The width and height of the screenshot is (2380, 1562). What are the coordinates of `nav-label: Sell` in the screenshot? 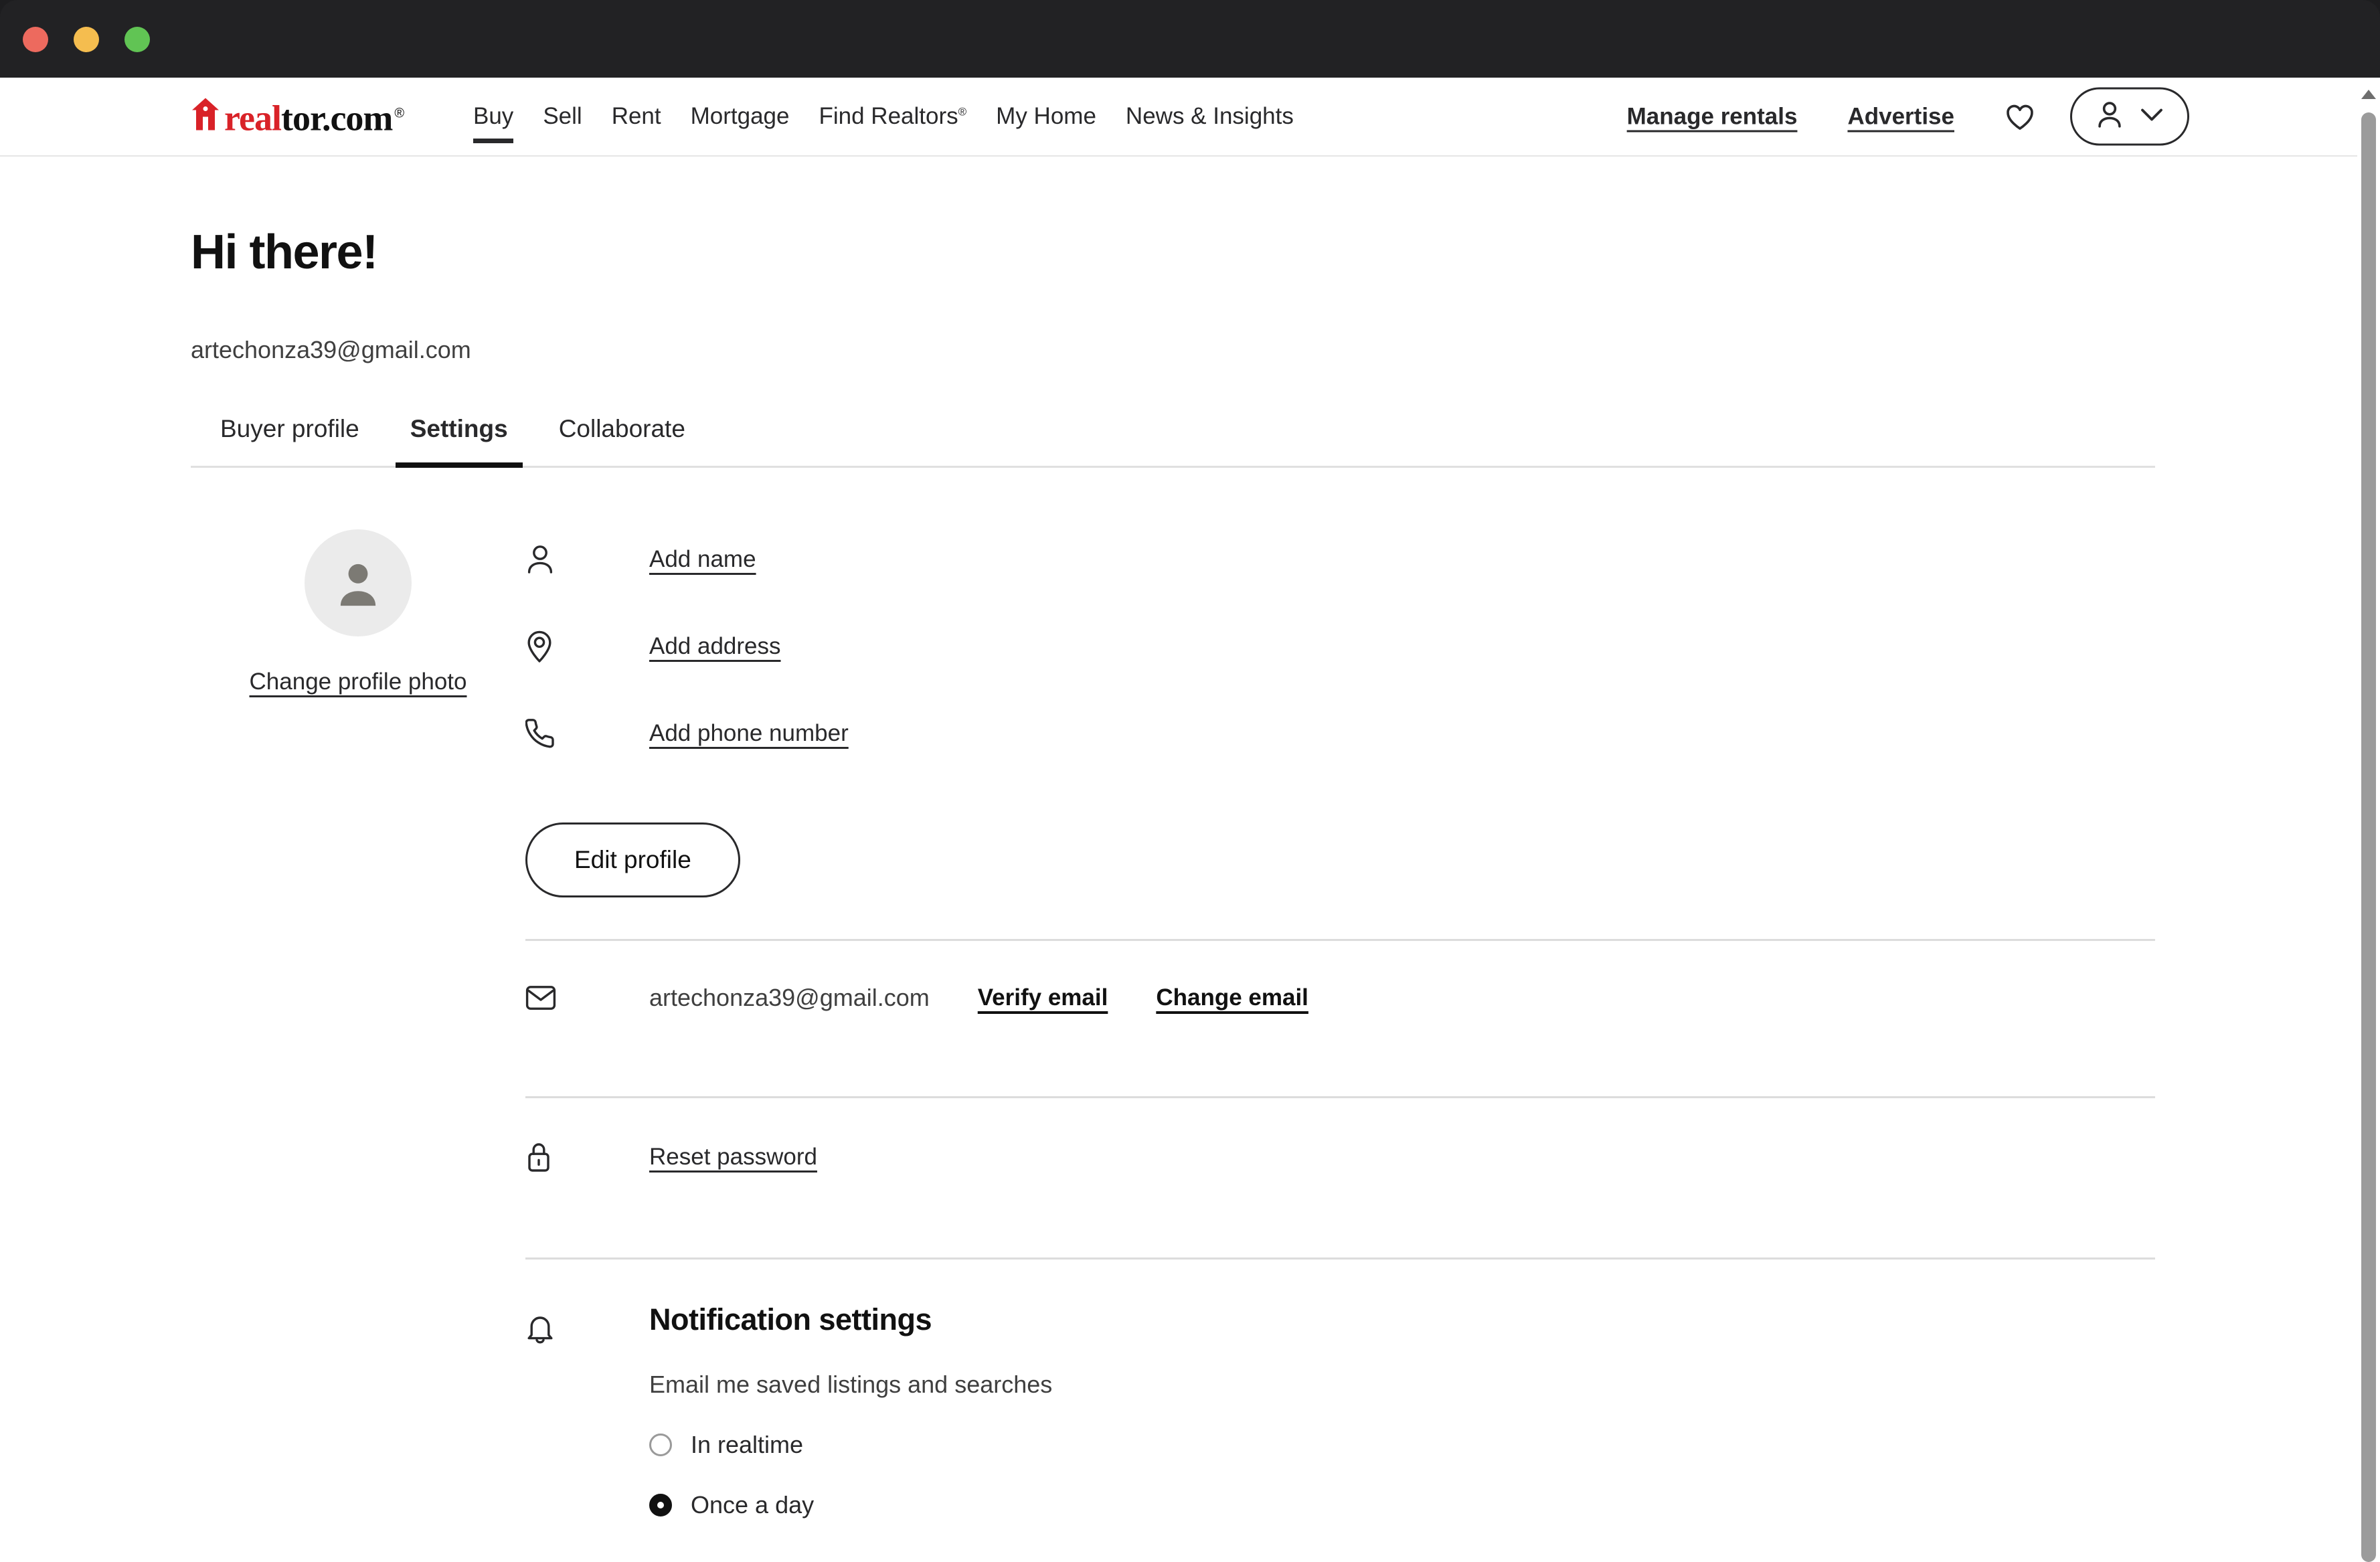 It's located at (563, 116).